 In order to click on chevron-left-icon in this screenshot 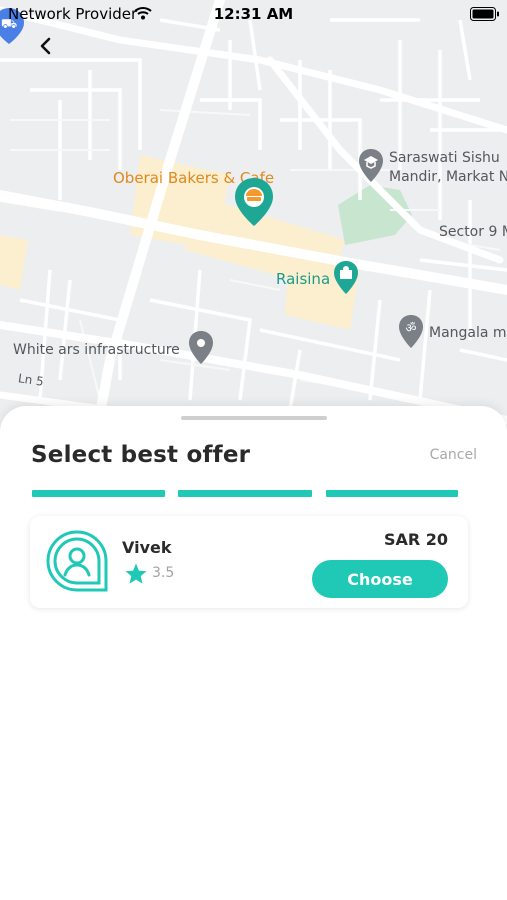, I will do `click(45, 46)`.